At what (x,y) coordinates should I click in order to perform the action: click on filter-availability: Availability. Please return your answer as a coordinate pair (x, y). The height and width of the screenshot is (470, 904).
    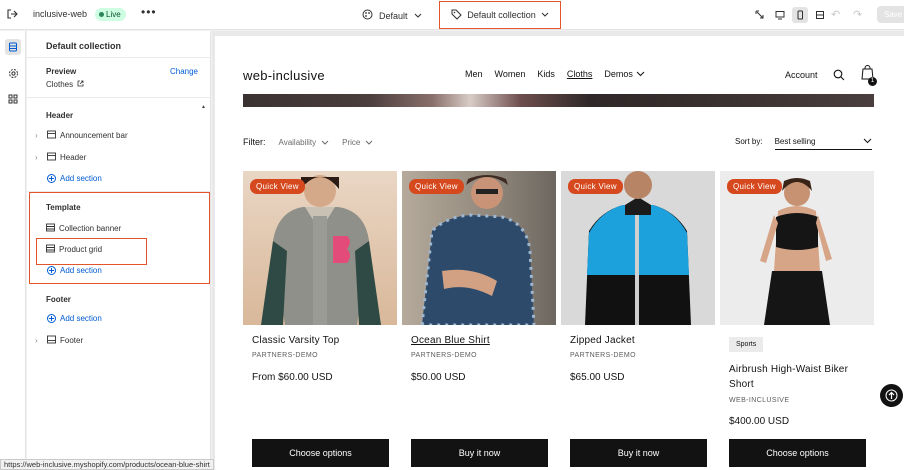
    Looking at the image, I should click on (304, 142).